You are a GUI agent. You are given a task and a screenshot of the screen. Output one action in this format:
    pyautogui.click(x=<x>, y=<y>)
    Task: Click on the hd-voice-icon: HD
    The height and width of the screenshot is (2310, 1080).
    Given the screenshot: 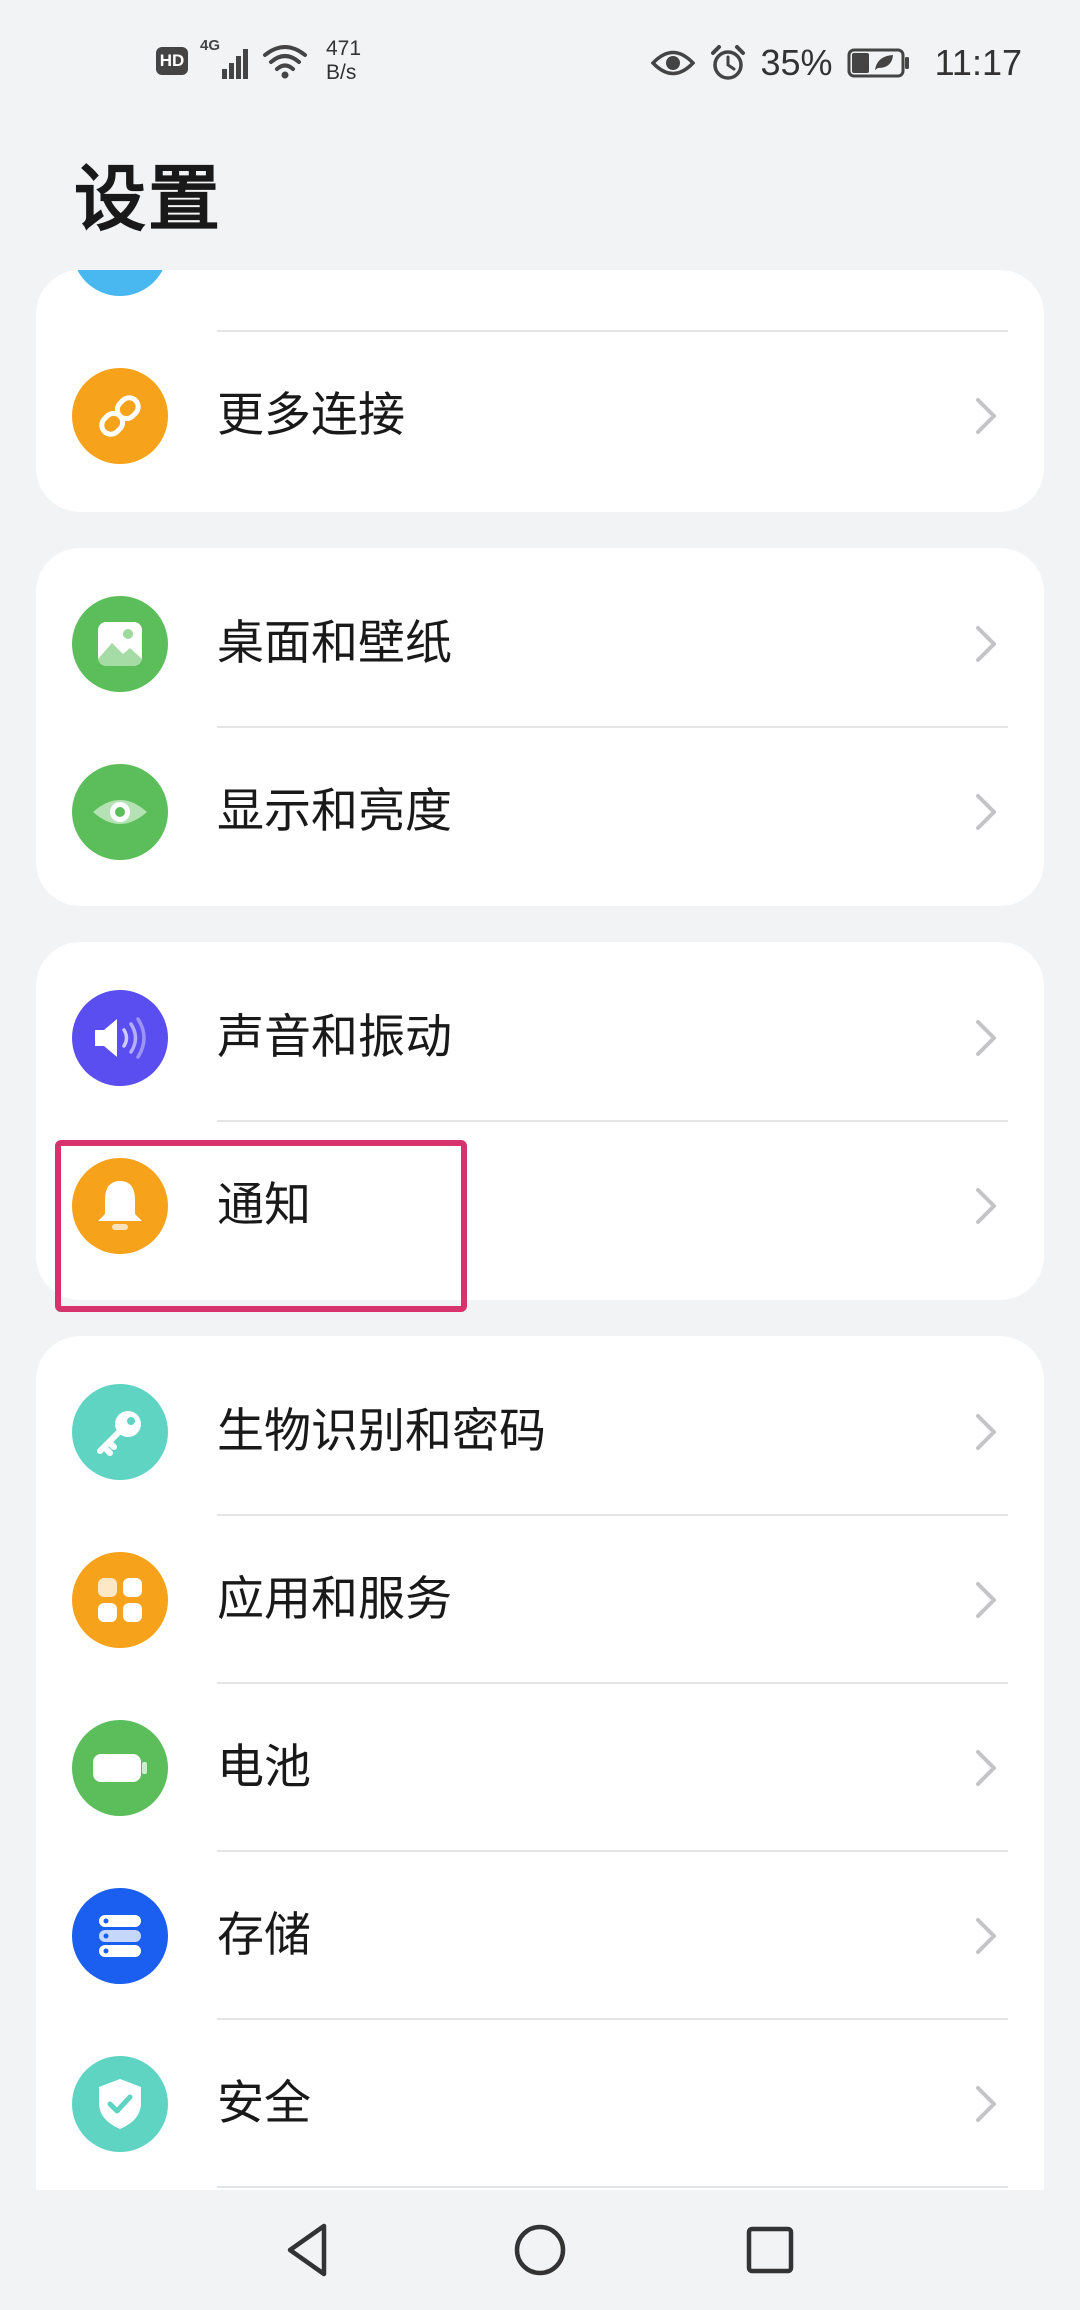 What is the action you would take?
    pyautogui.click(x=172, y=61)
    